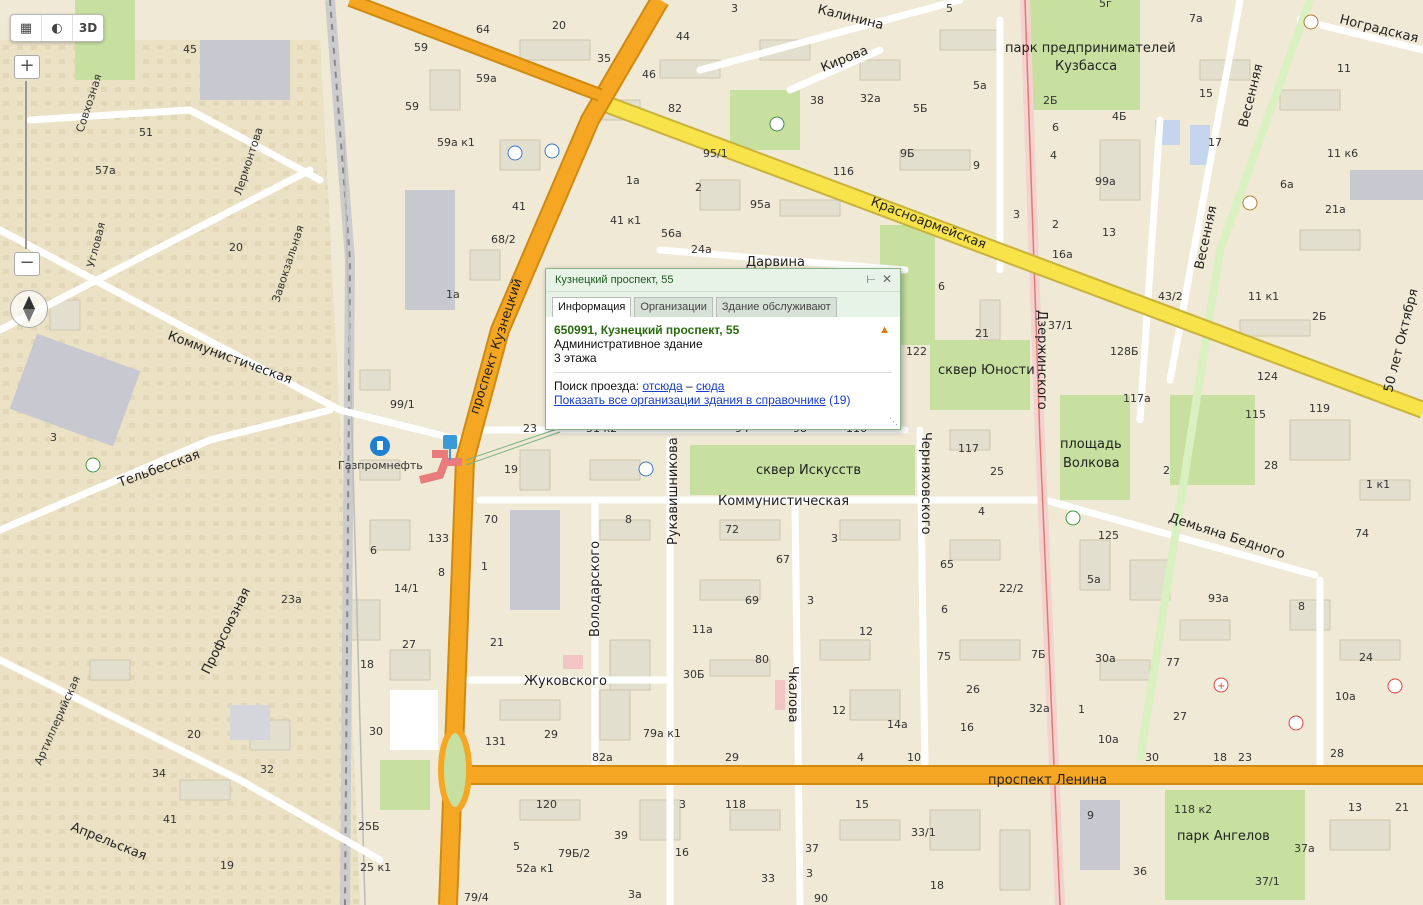 Image resolution: width=1423 pixels, height=905 pixels. What do you see at coordinates (565, 681) in the screenshot?
I see `street-label-zhukovskogo: Жуковского` at bounding box center [565, 681].